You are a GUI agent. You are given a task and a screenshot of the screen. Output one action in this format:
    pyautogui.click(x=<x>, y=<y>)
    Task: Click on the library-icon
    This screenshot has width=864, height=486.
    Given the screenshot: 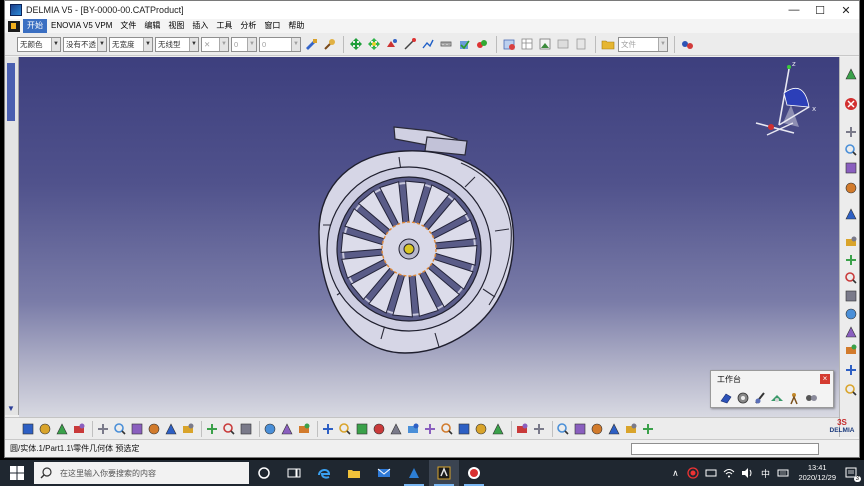 What is the action you would take?
    pyautogui.click(x=580, y=44)
    